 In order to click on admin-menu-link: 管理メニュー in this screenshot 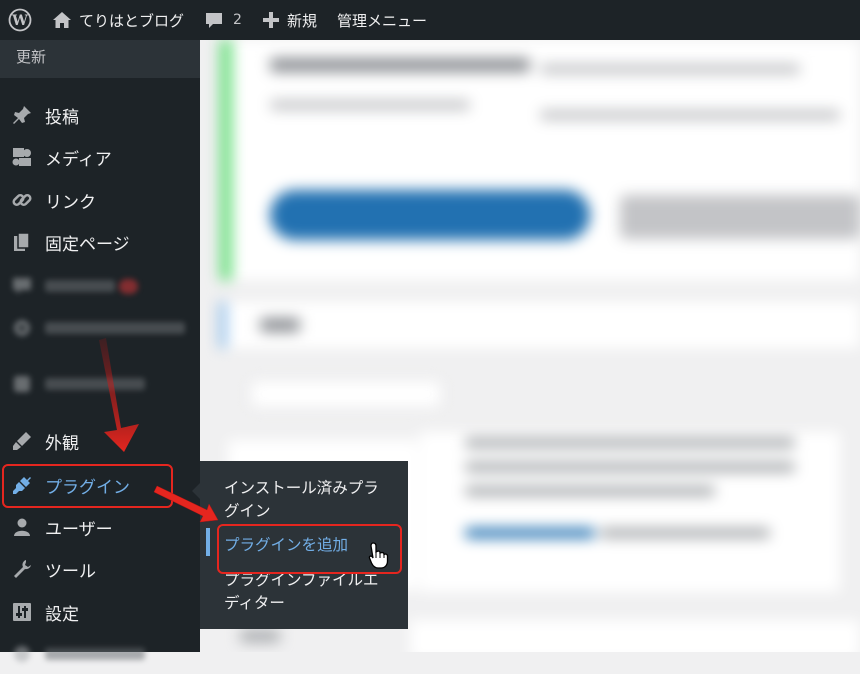, I will do `click(382, 20)`.